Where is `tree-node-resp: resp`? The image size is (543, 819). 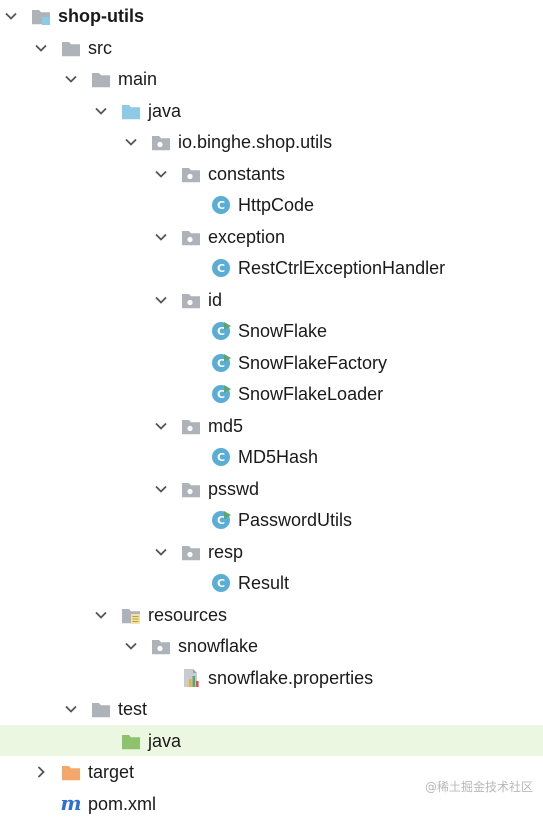 tree-node-resp: resp is located at coordinates (271, 552).